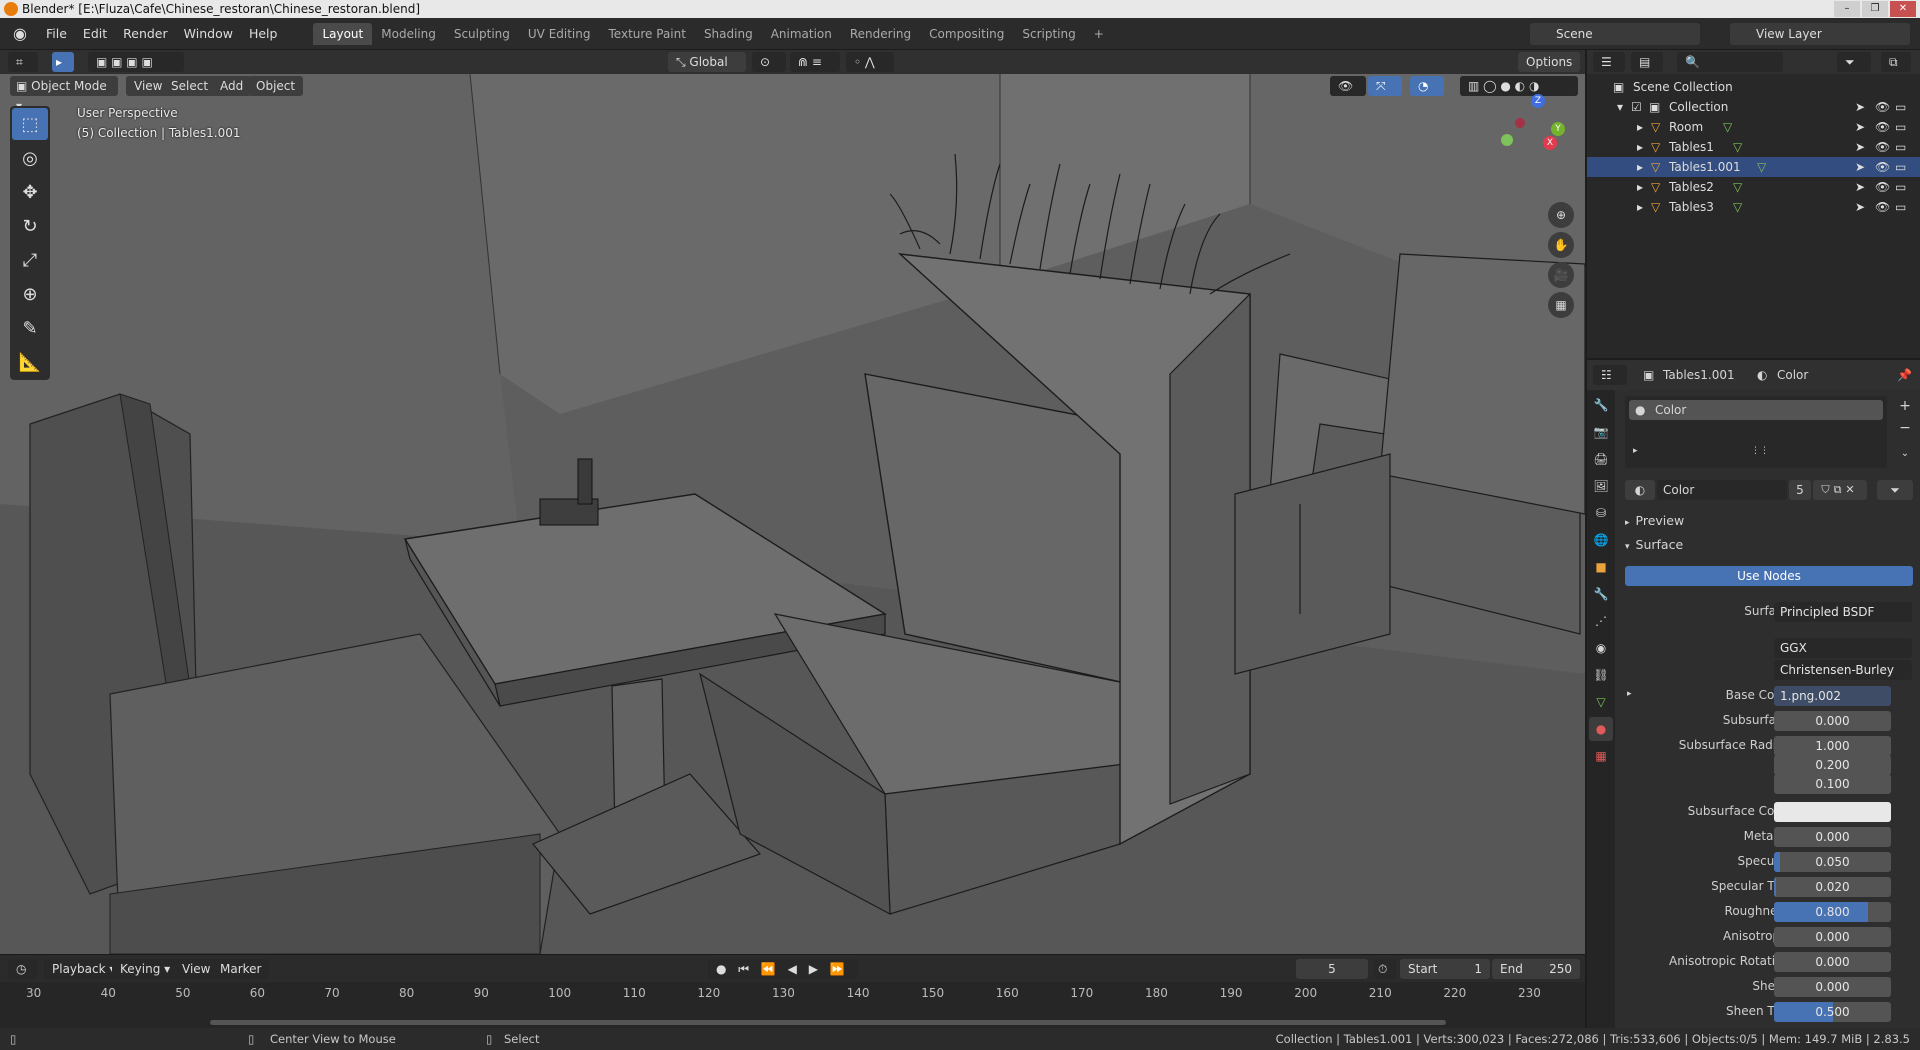 The image size is (1920, 1050). I want to click on outliner-row-collection: ▾ ☑ ▣ Collection ➤ 👁 ▭, so click(1753, 107).